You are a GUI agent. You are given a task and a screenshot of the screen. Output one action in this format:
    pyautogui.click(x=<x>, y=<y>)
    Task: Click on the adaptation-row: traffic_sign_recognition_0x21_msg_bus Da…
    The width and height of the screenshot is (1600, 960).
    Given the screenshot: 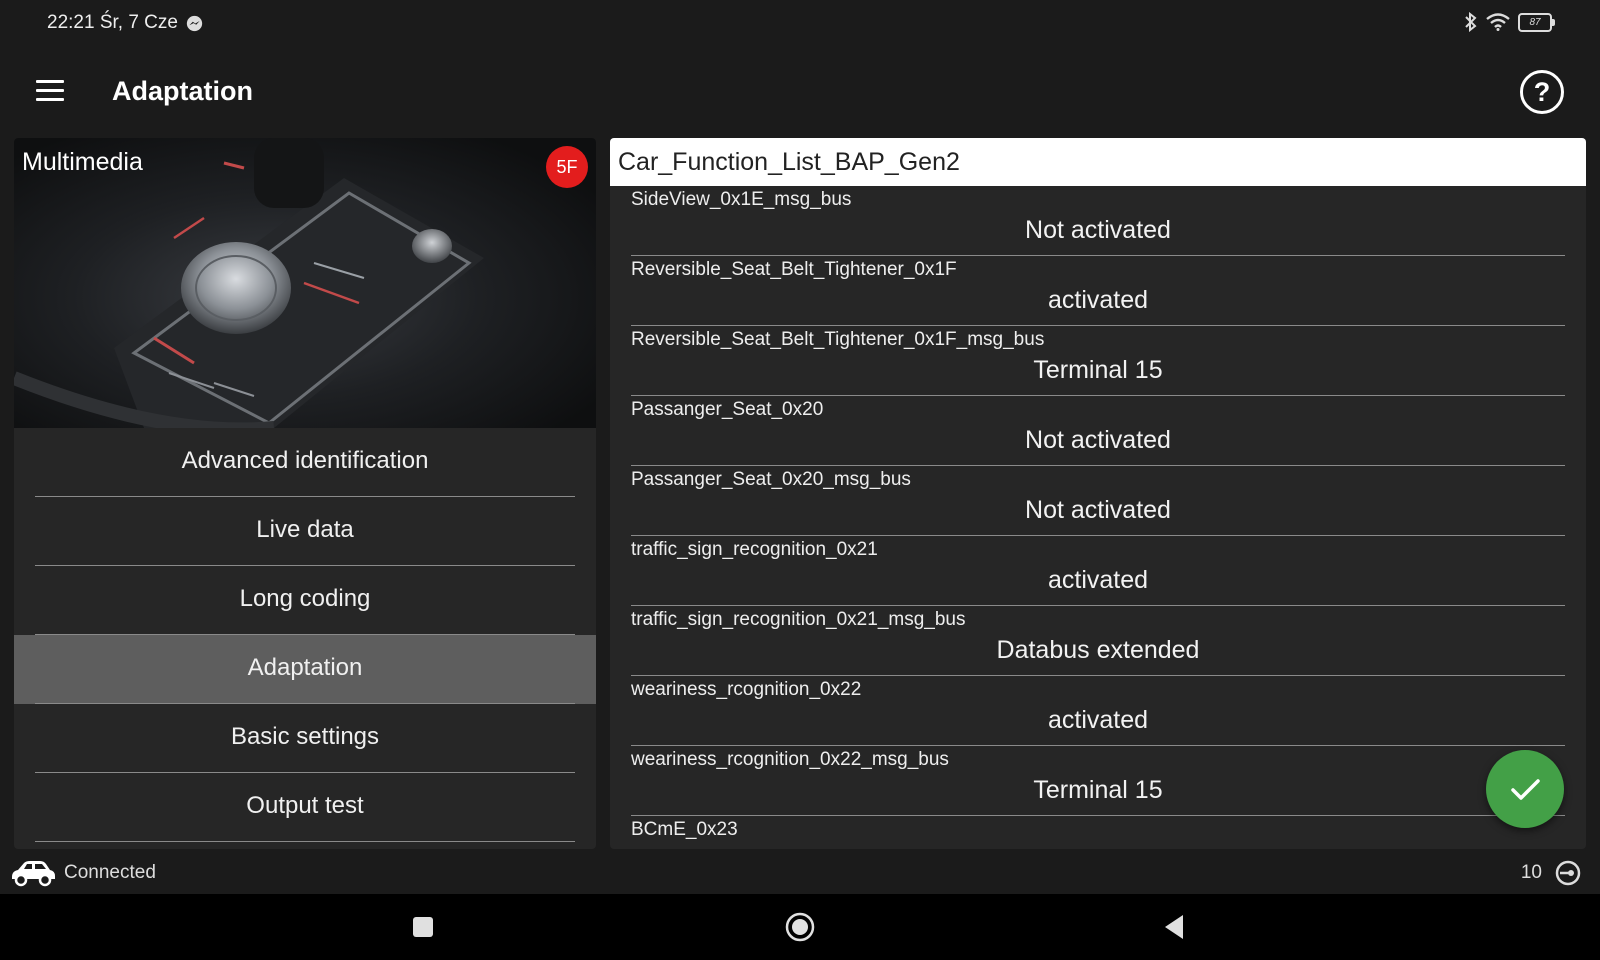 What is the action you would take?
    pyautogui.click(x=1098, y=641)
    